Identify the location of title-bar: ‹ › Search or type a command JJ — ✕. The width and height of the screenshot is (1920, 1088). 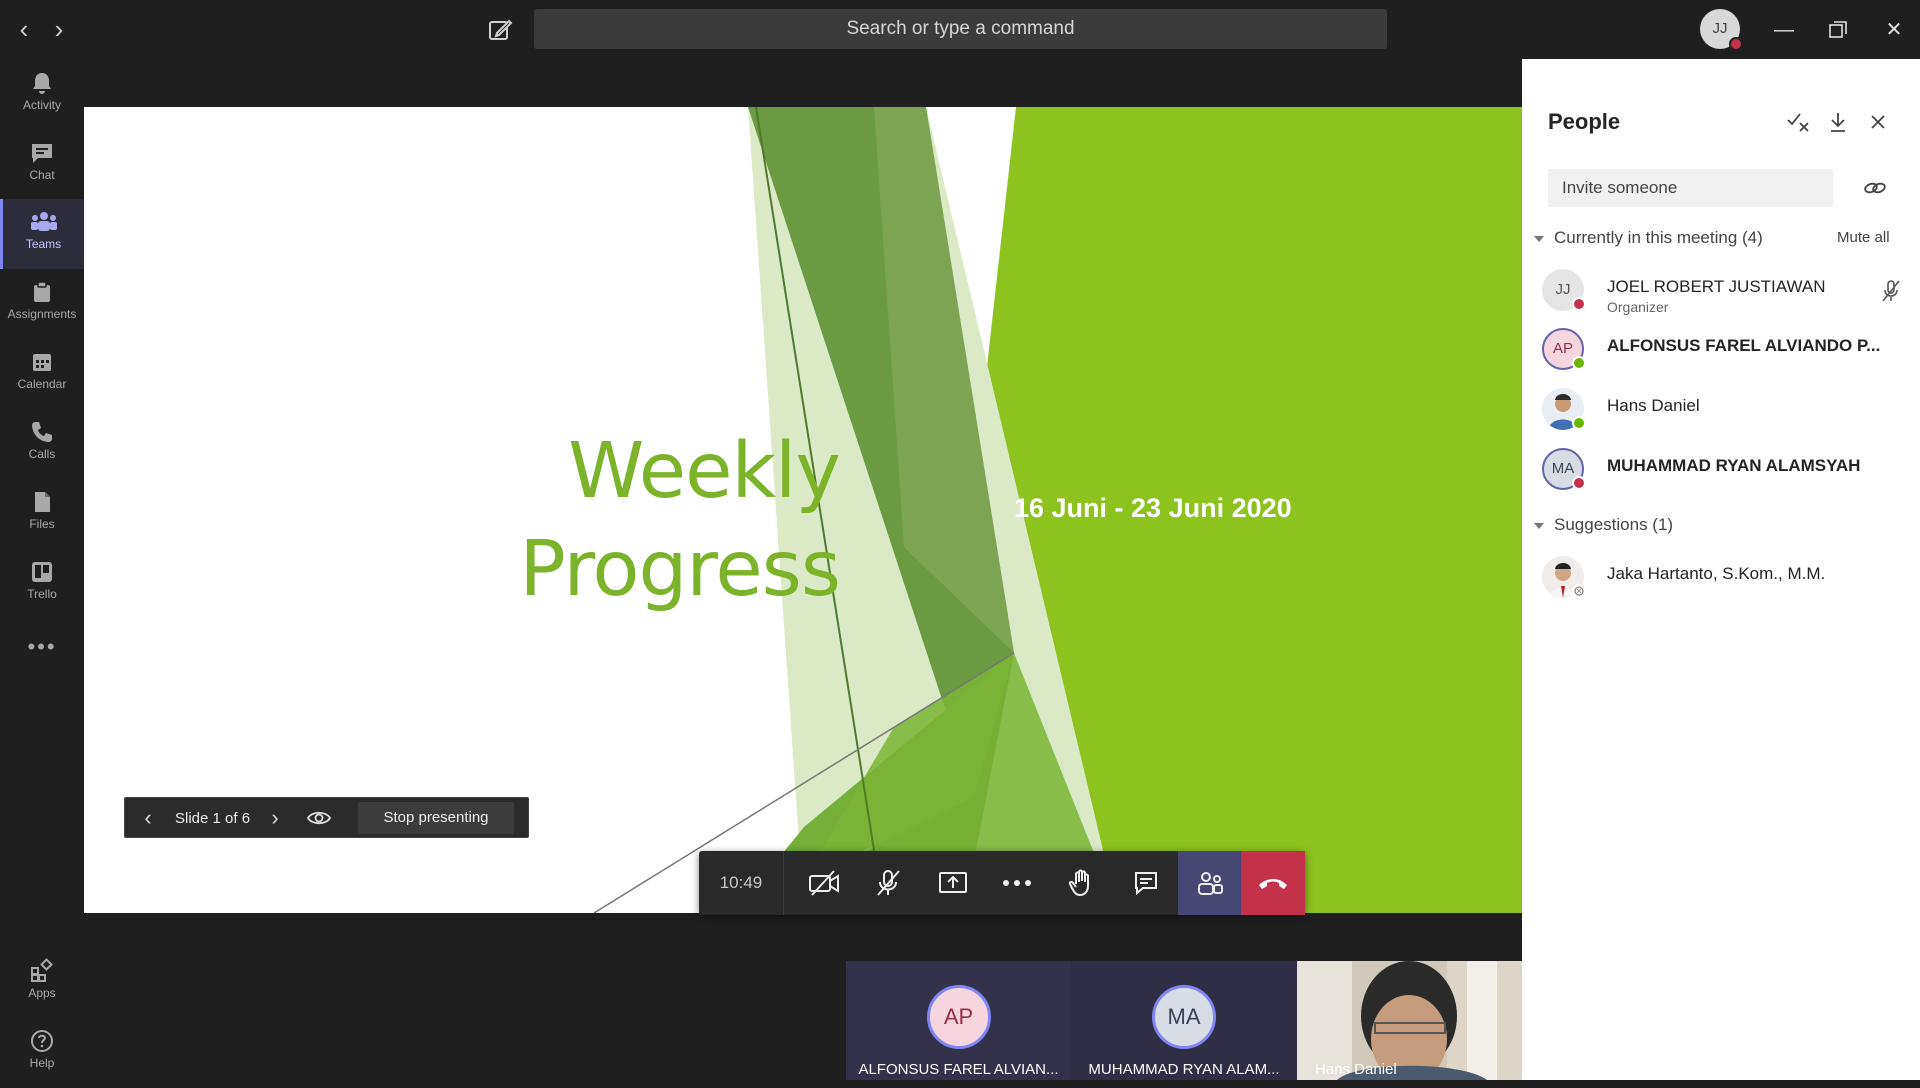
(960, 29).